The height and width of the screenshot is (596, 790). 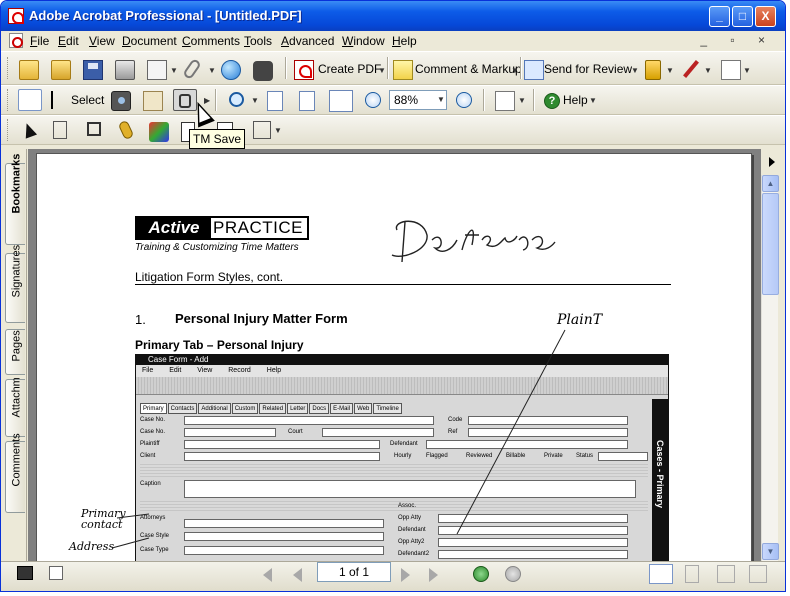 What do you see at coordinates (468, 69) in the screenshot?
I see `comment-markup-button: Comment & Markup` at bounding box center [468, 69].